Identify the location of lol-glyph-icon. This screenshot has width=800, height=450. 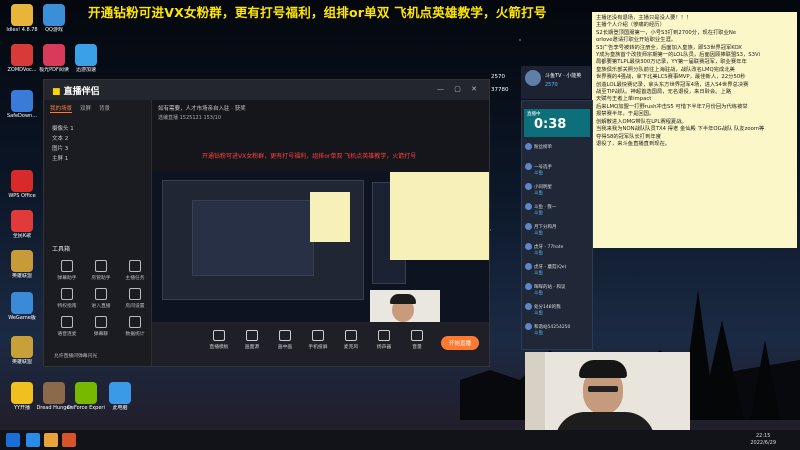
(22, 261).